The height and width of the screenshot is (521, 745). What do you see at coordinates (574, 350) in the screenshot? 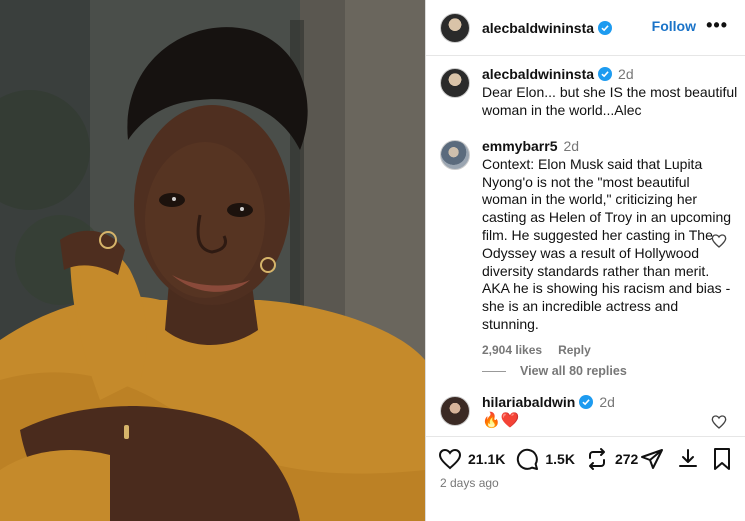
I see `reply-button: Reply` at bounding box center [574, 350].